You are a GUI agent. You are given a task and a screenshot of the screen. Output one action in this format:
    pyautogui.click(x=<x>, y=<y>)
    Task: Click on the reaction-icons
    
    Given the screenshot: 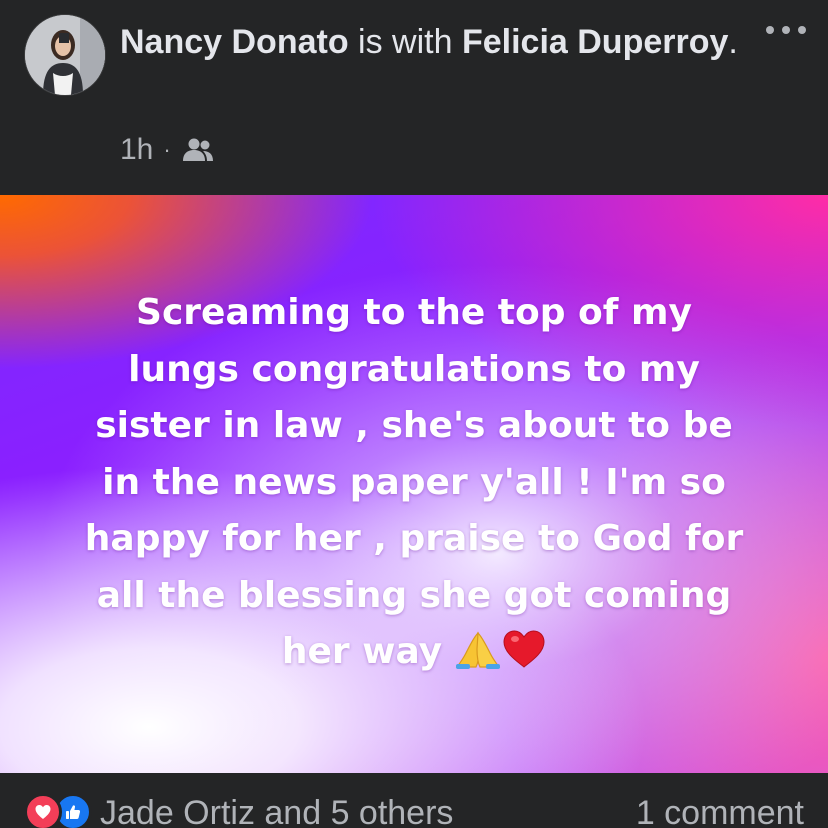 What is the action you would take?
    pyautogui.click(x=58, y=810)
    